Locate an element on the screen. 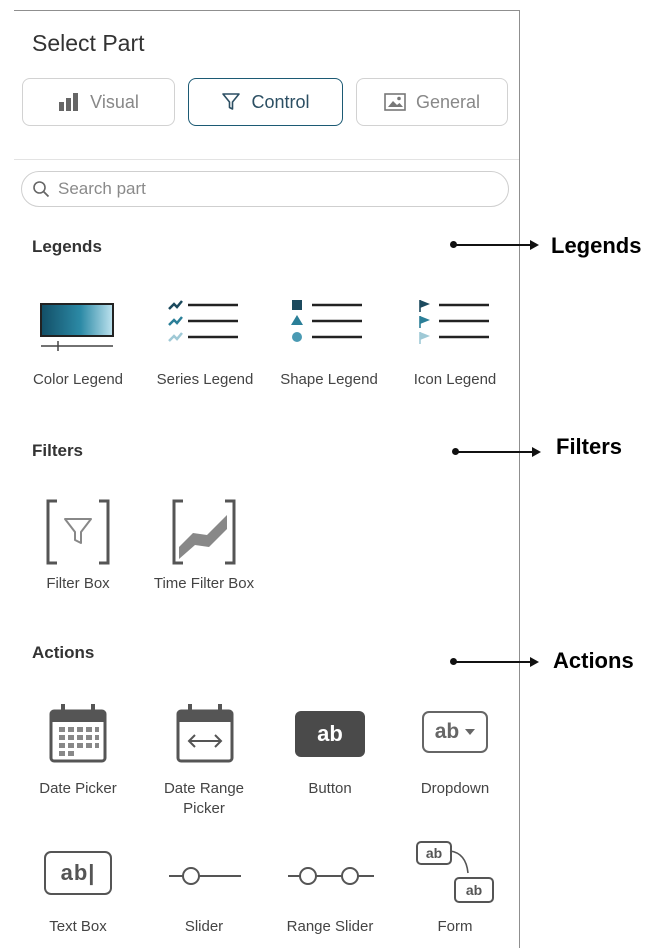 The image size is (650, 948). annotation-line-actions is located at coordinates (494, 662).